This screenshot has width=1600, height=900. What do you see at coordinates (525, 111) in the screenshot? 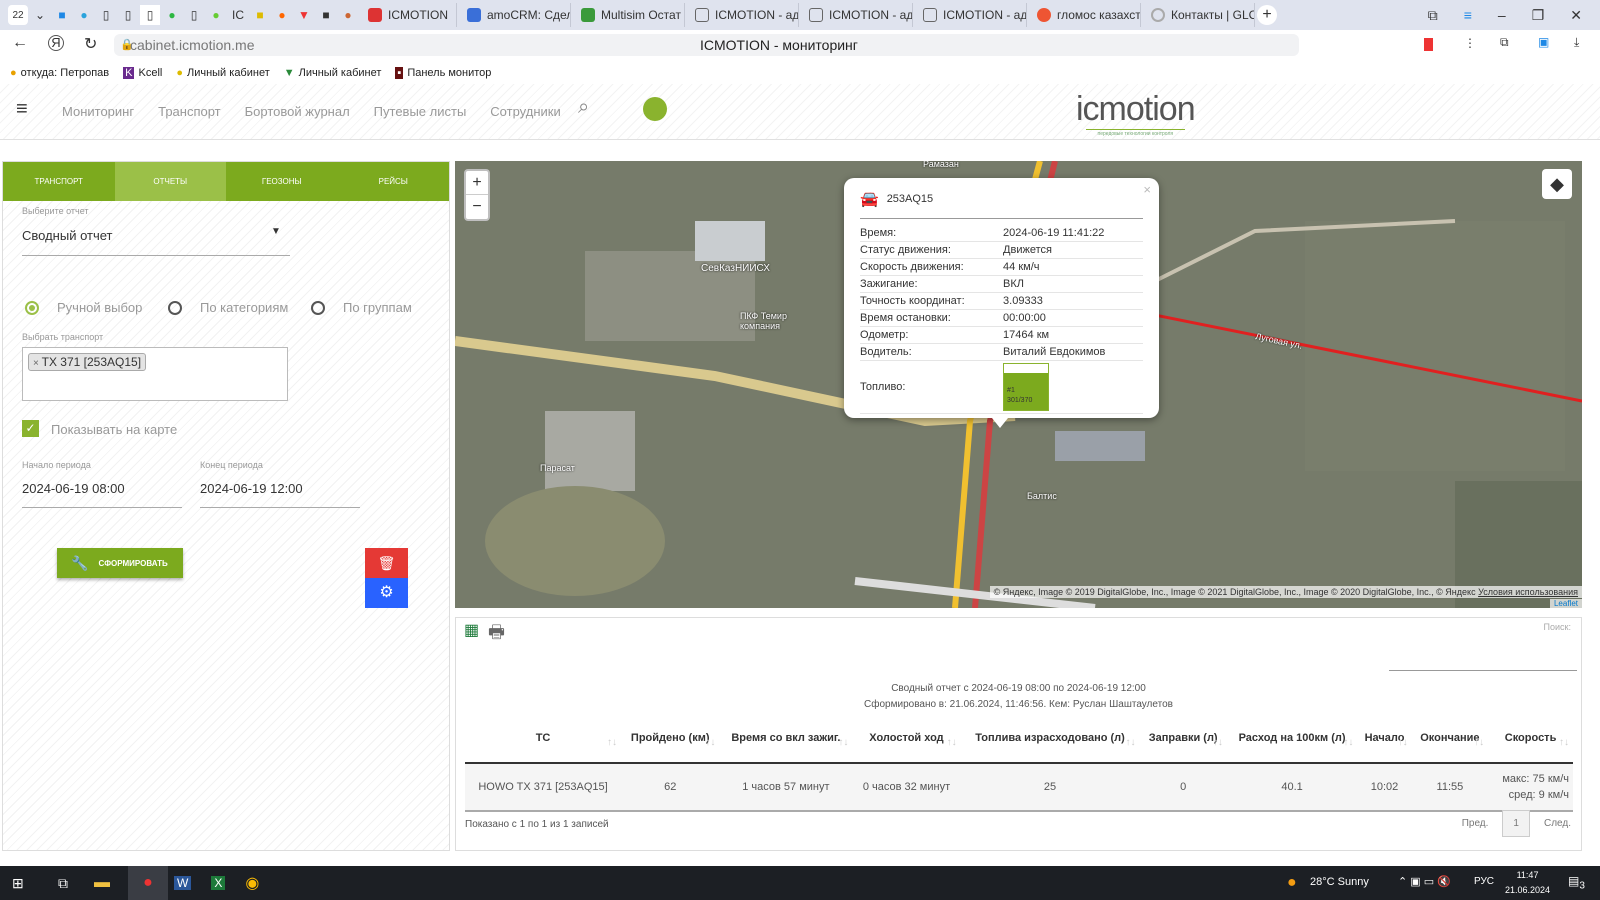
I see `nav-employees: Сотрудники` at bounding box center [525, 111].